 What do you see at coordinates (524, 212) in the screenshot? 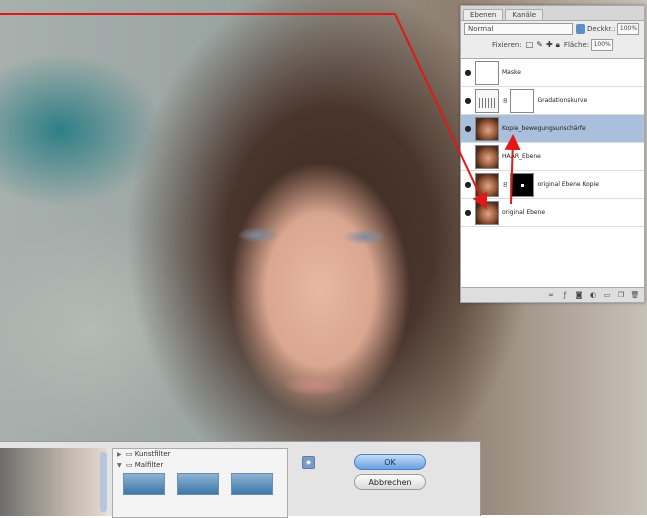
I see `layer-name: original Ebene` at bounding box center [524, 212].